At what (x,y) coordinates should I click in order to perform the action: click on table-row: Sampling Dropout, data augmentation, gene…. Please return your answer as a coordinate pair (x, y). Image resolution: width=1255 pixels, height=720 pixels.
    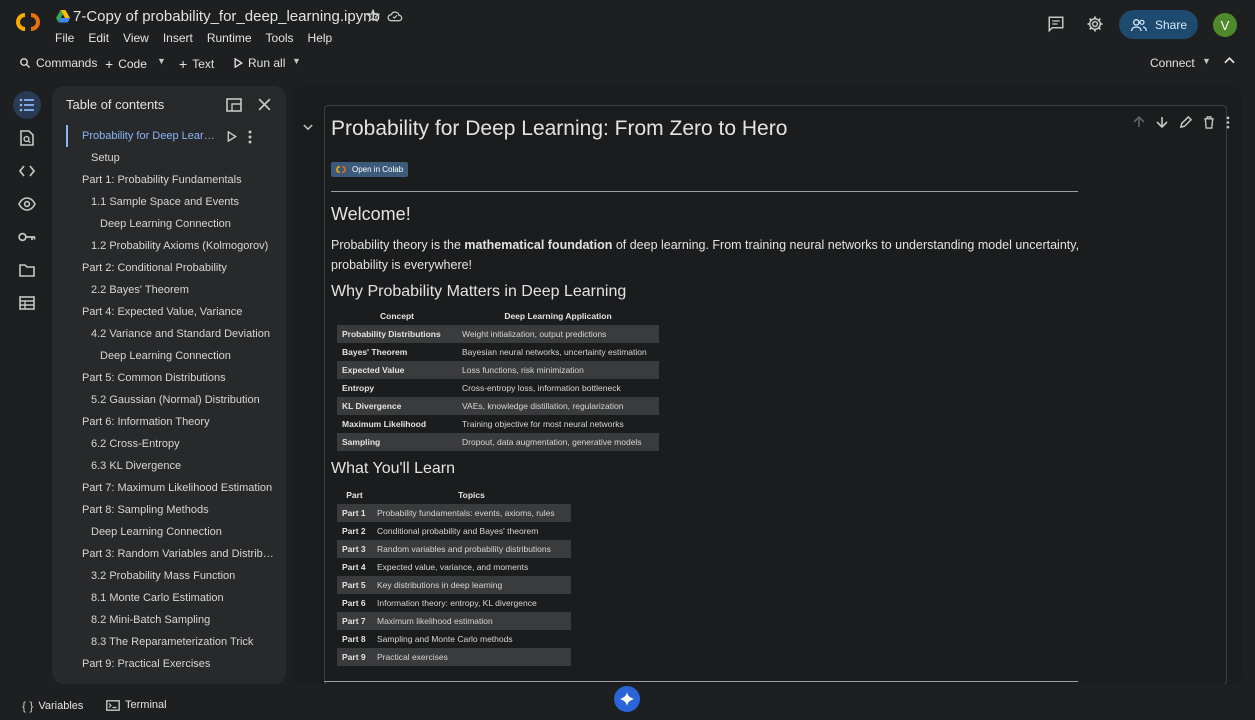
    Looking at the image, I should click on (498, 442).